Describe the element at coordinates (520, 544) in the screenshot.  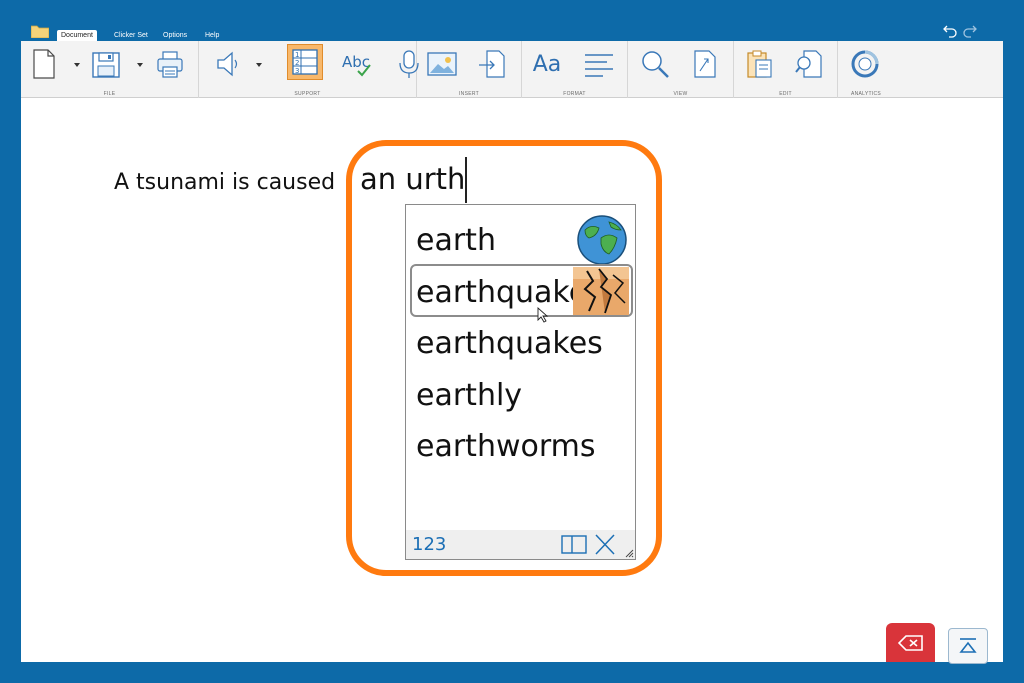
I see `prediction-panel-footer: 123` at that location.